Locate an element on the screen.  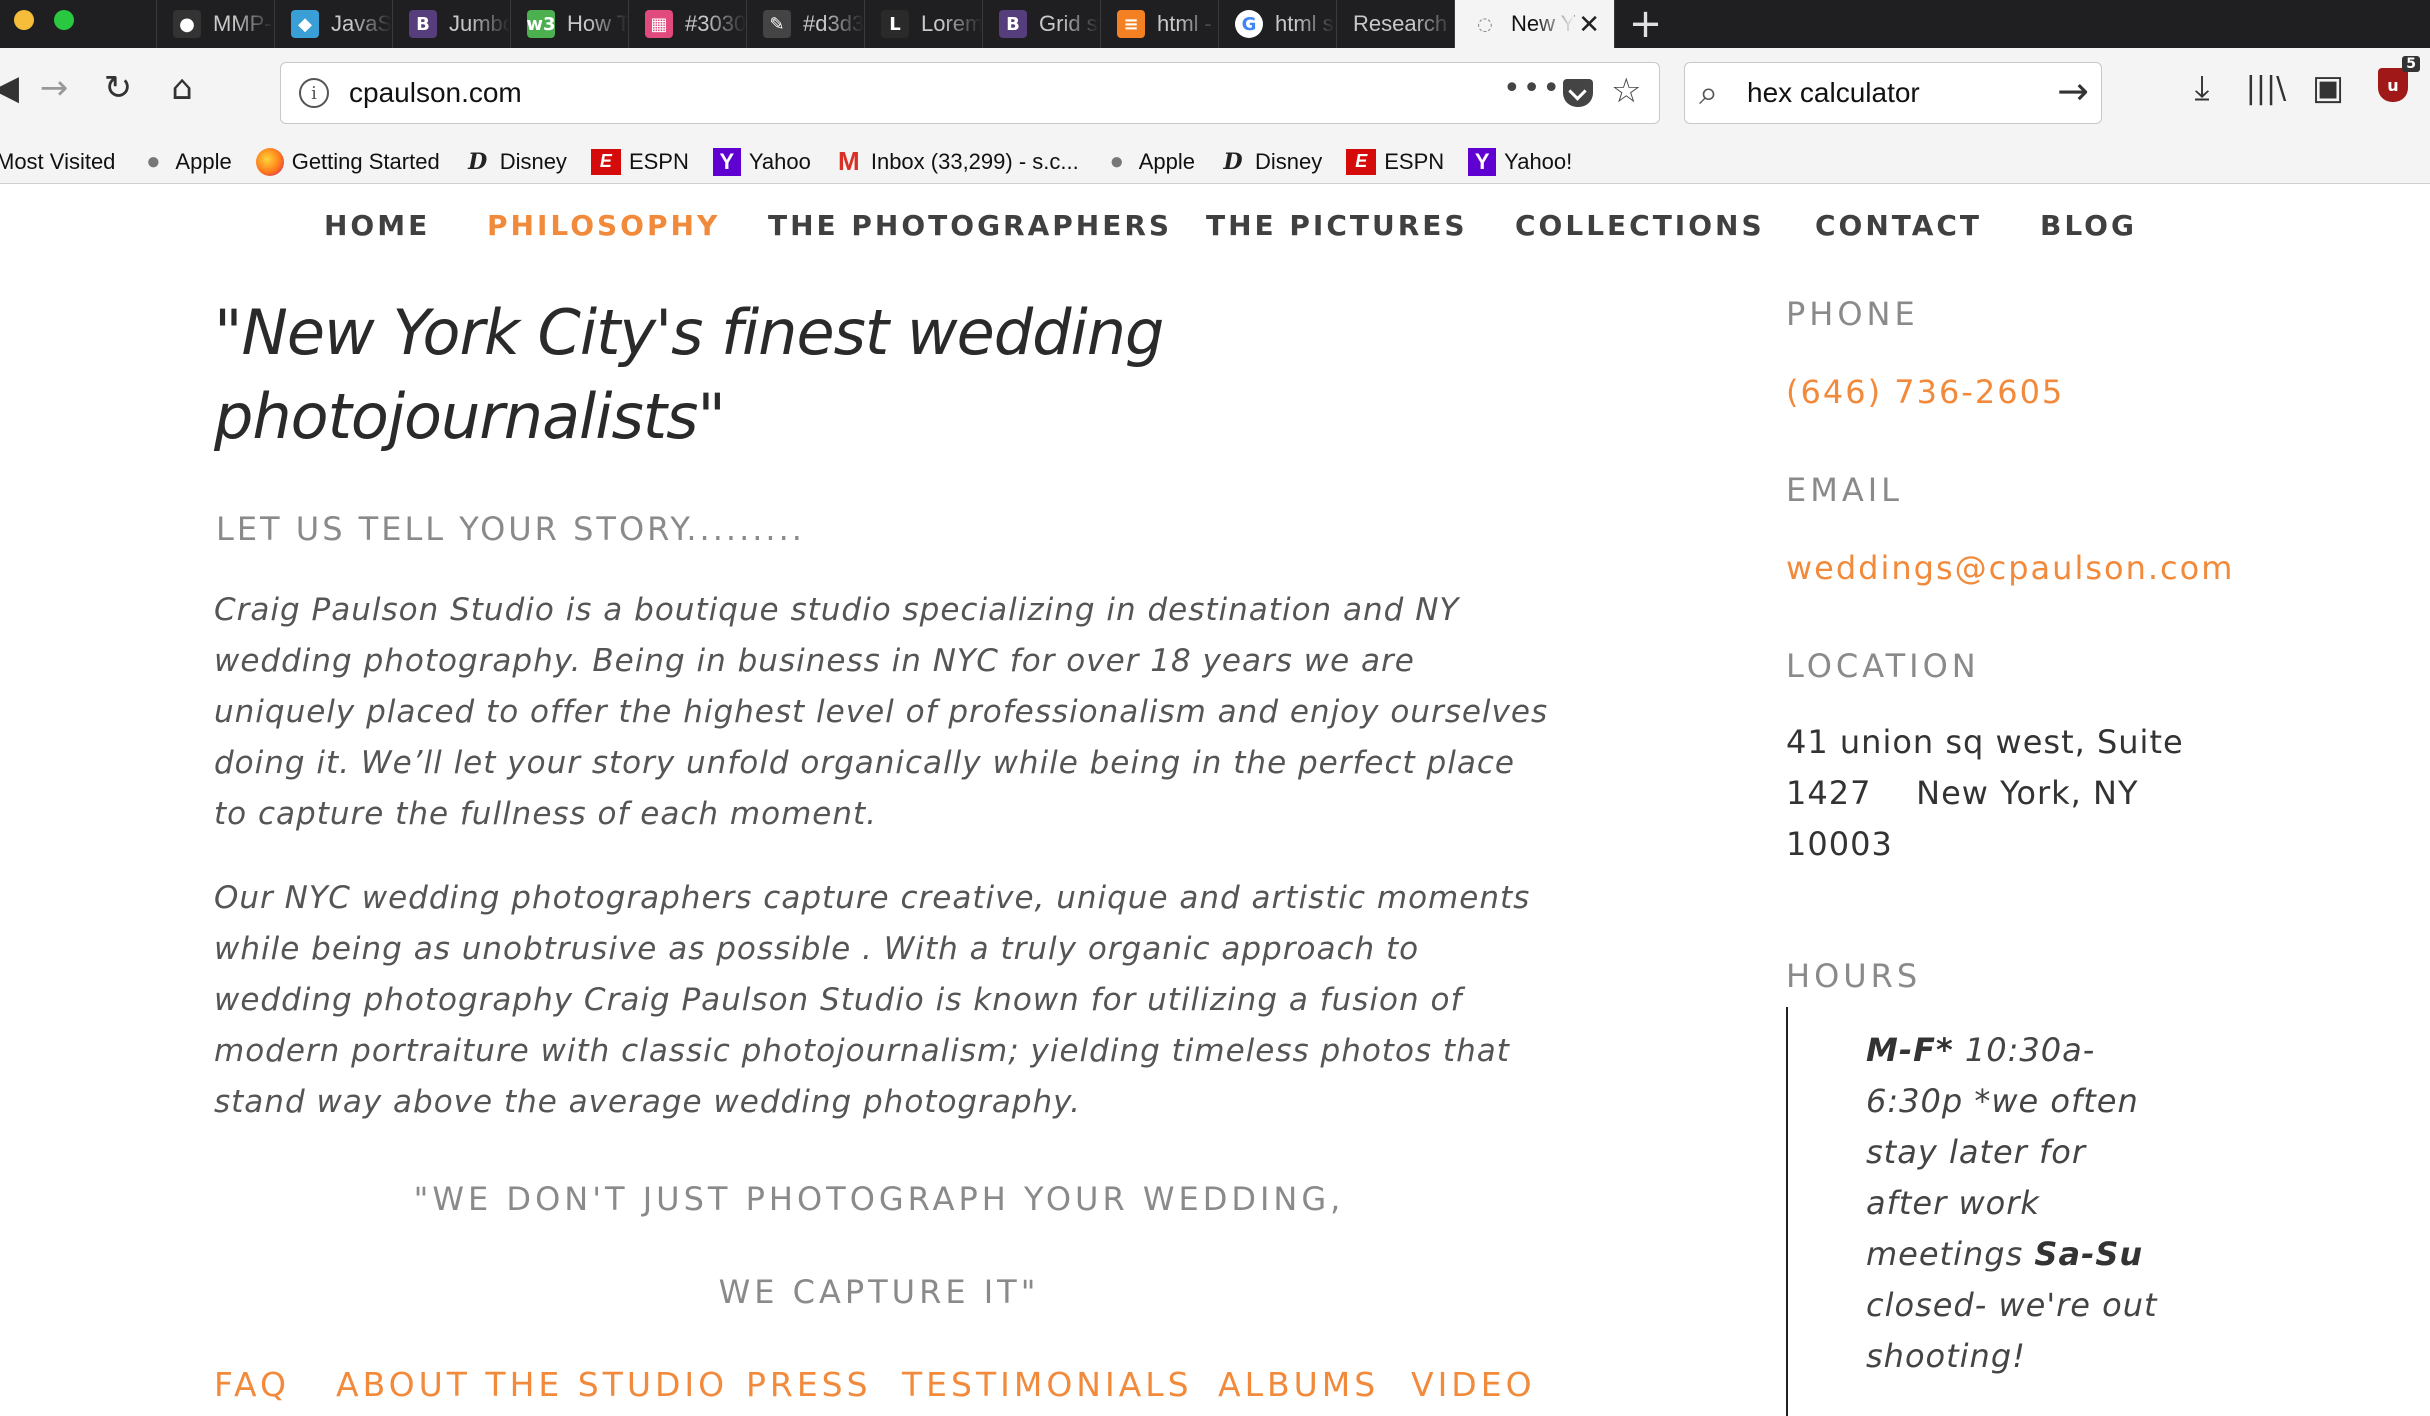
phone-link: (646) 736-2605 is located at coordinates (1925, 392).